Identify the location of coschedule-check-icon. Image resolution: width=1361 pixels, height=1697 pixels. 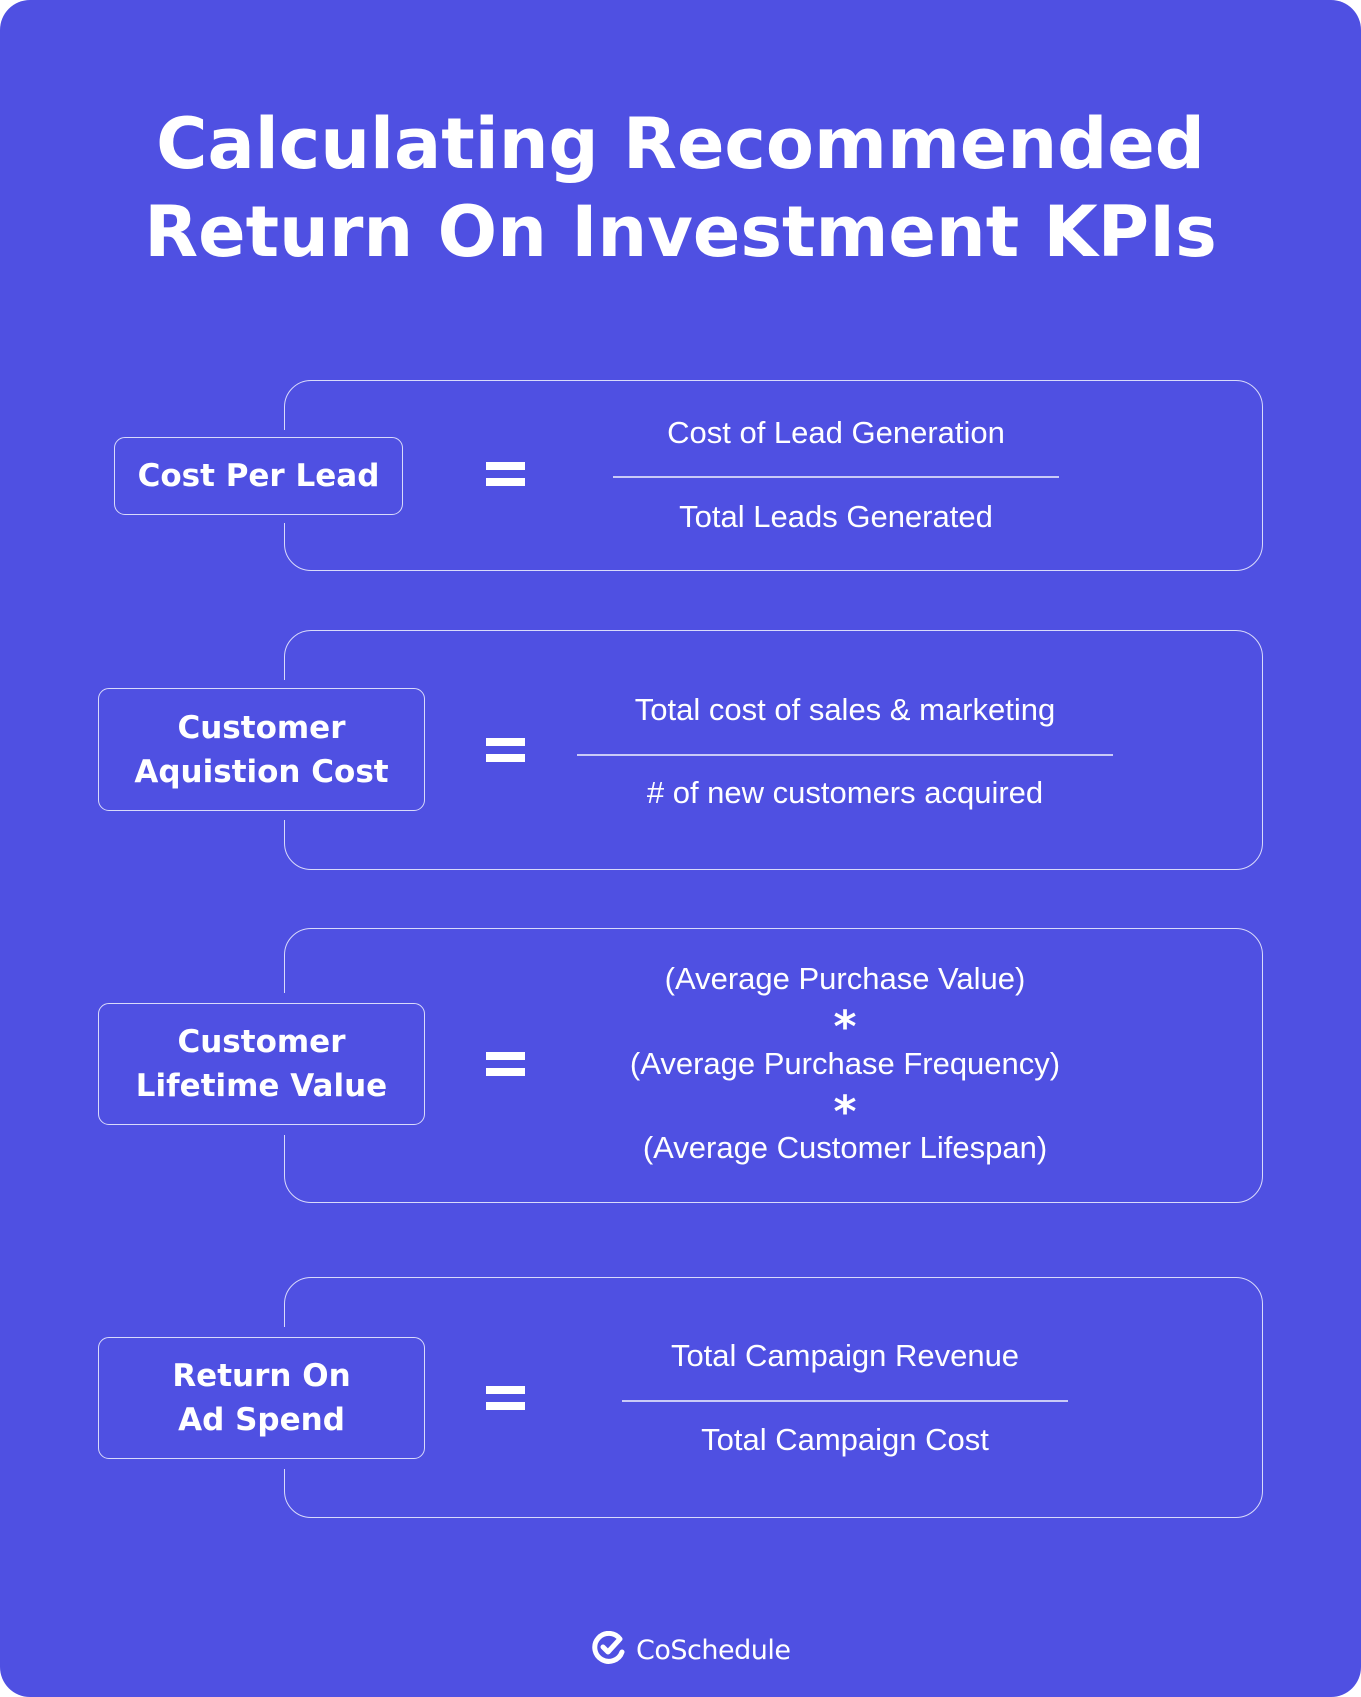
(609, 1650).